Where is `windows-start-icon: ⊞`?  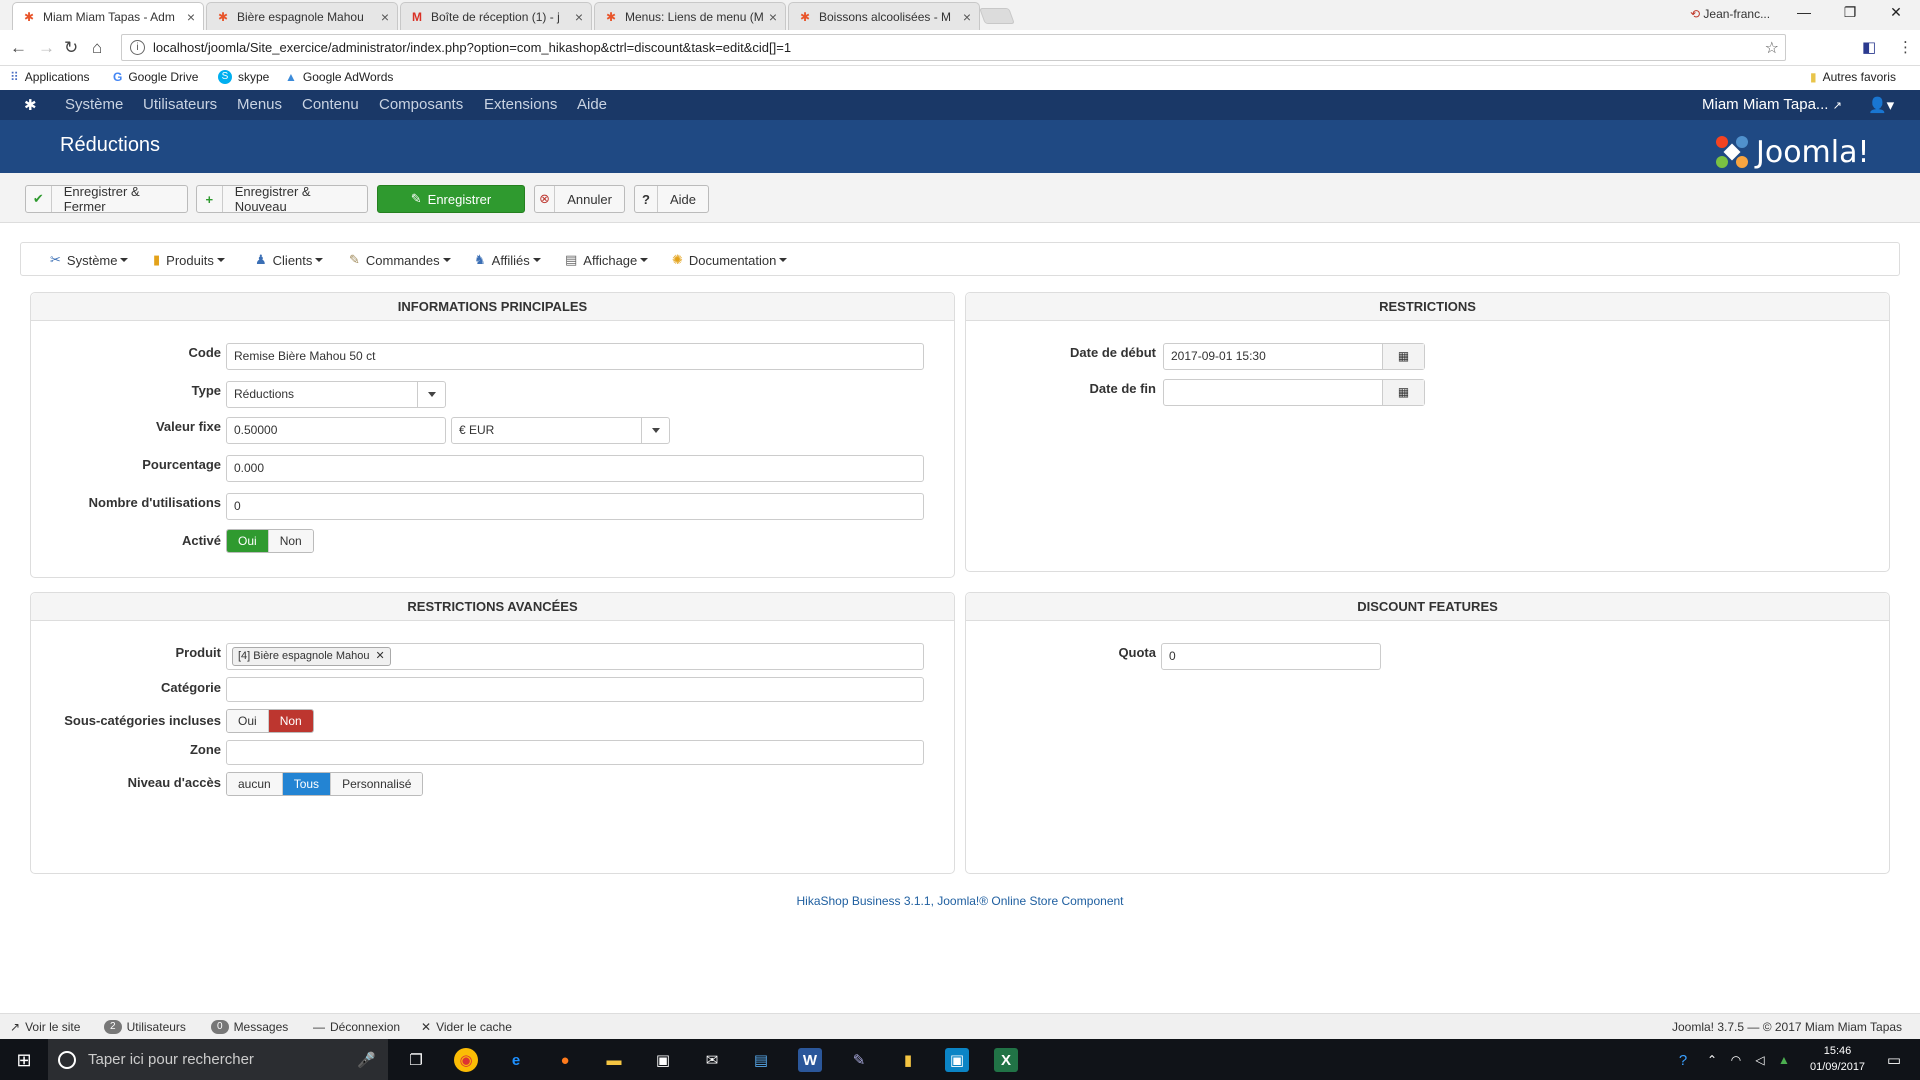 windows-start-icon: ⊞ is located at coordinates (24, 1060).